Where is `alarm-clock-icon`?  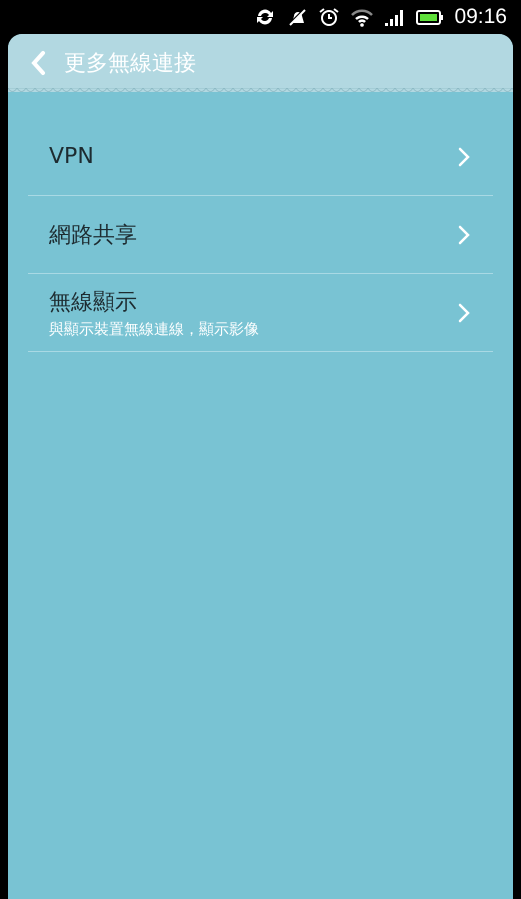
alarm-clock-icon is located at coordinates (329, 17).